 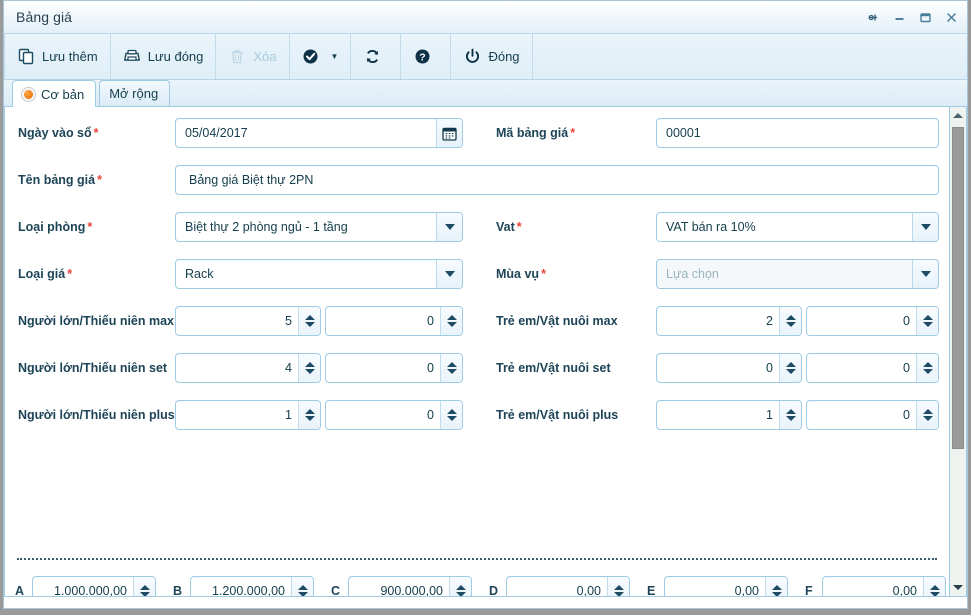 I want to click on tre-em-max-spinner-1: 2, so click(x=729, y=321).